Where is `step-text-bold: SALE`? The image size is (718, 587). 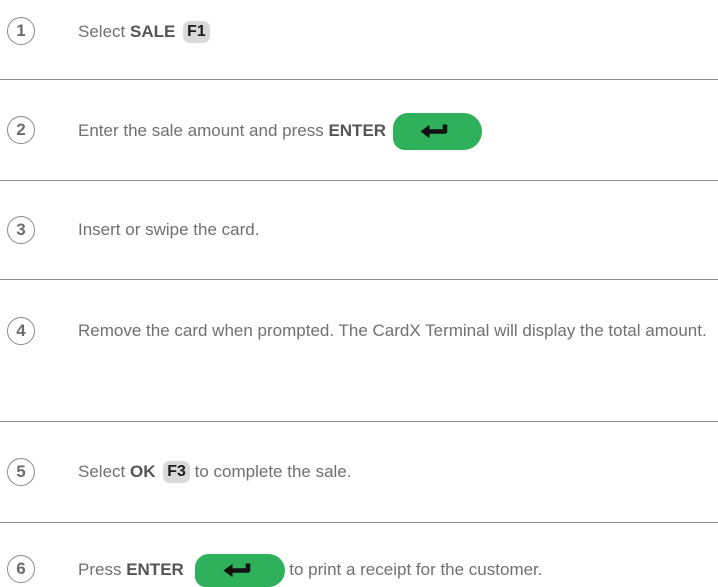
step-text-bold: SALE is located at coordinates (152, 31).